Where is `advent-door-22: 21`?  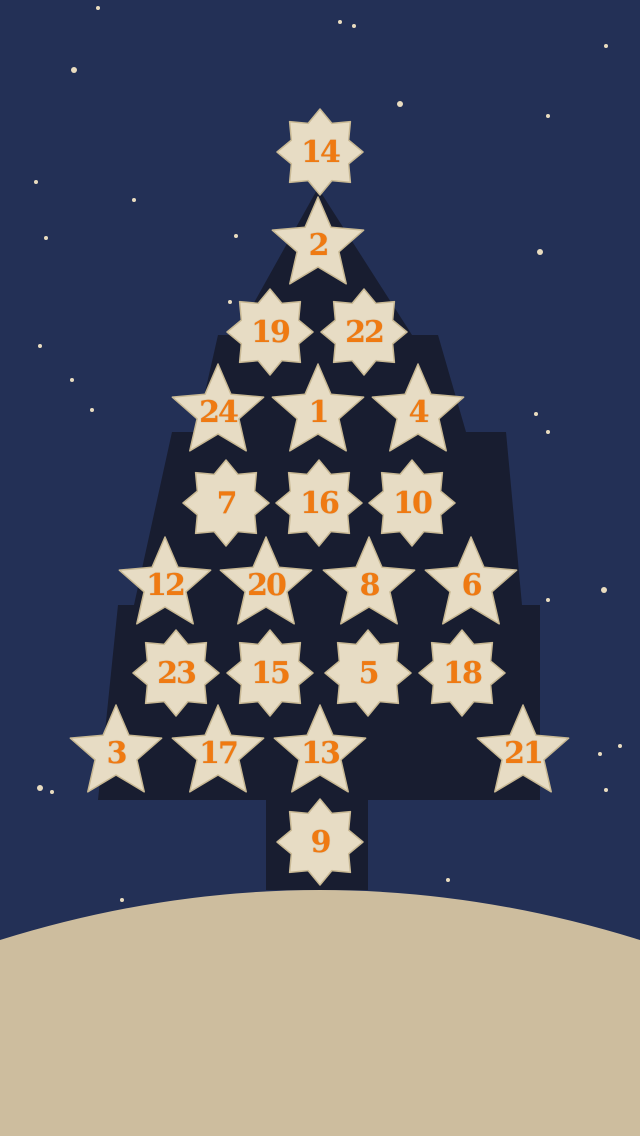
advent-door-22: 21 is located at coordinates (523, 753).